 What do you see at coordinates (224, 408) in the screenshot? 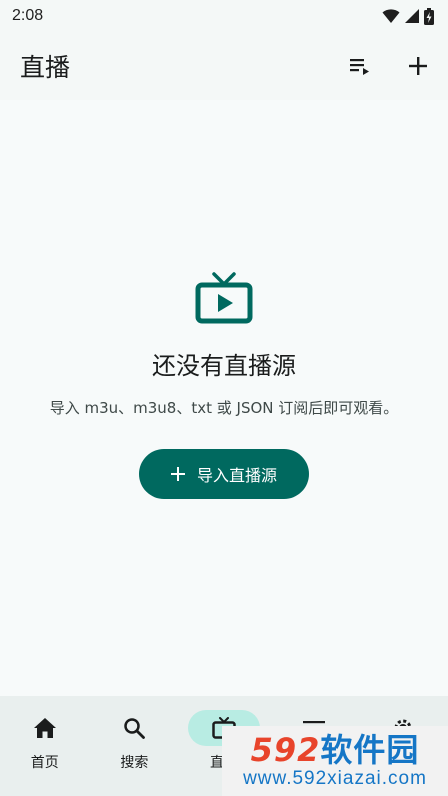
I see `empty-state-description: 导入 m3u、m3u8、txt 或 JSON 订阅后即可观看。` at bounding box center [224, 408].